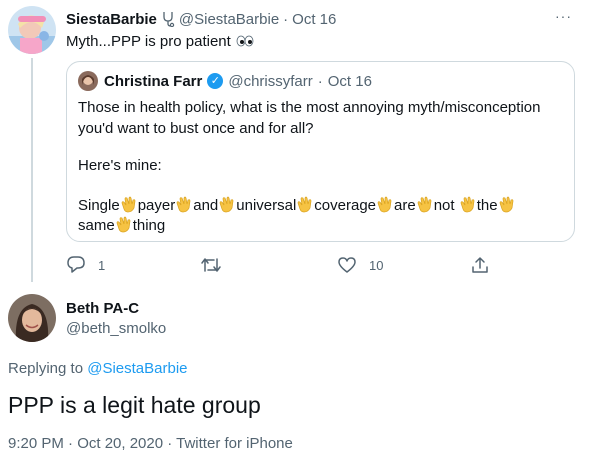 This screenshot has height=468, width=591. What do you see at coordinates (76, 265) in the screenshot?
I see `reply-icon` at bounding box center [76, 265].